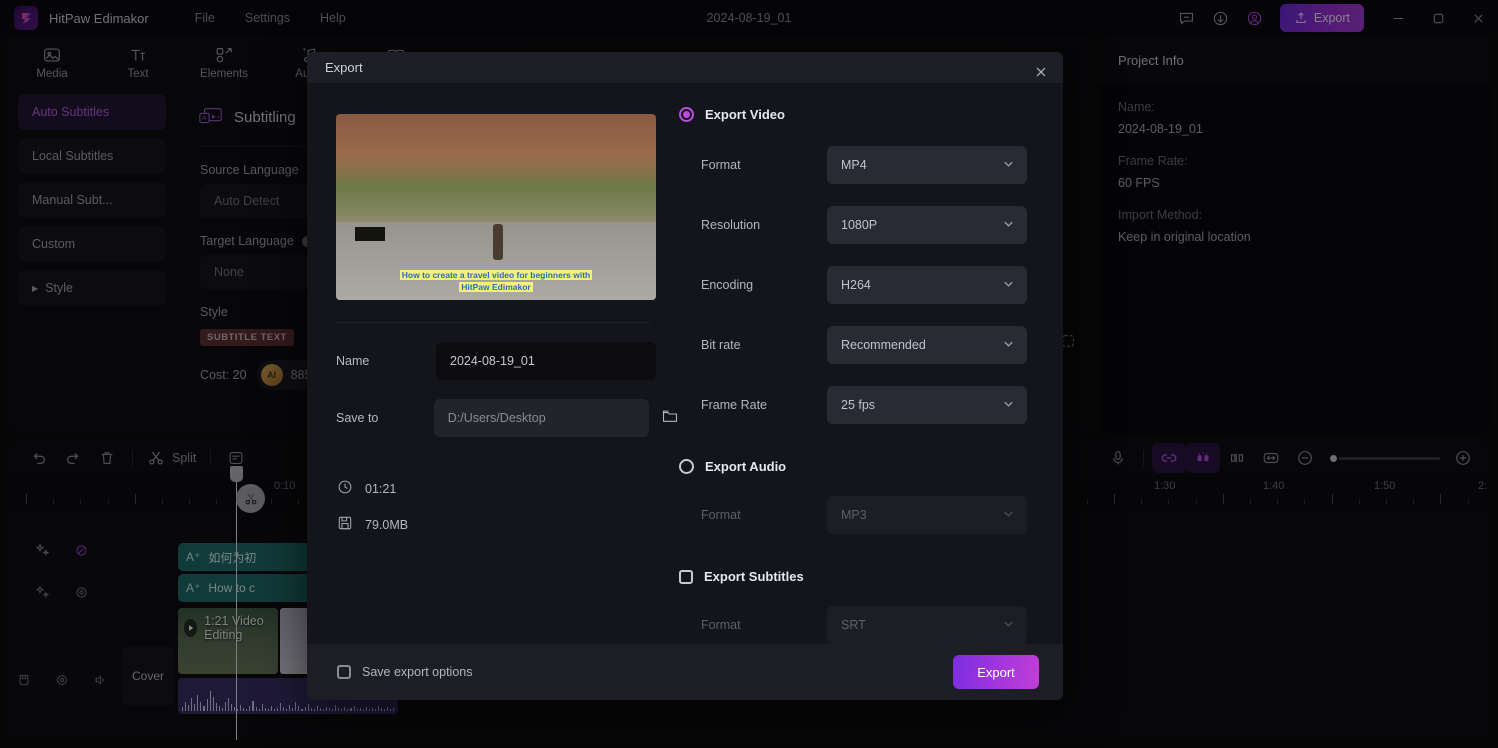  What do you see at coordinates (387, 524) in the screenshot?
I see `size-value: 79.0MB` at bounding box center [387, 524].